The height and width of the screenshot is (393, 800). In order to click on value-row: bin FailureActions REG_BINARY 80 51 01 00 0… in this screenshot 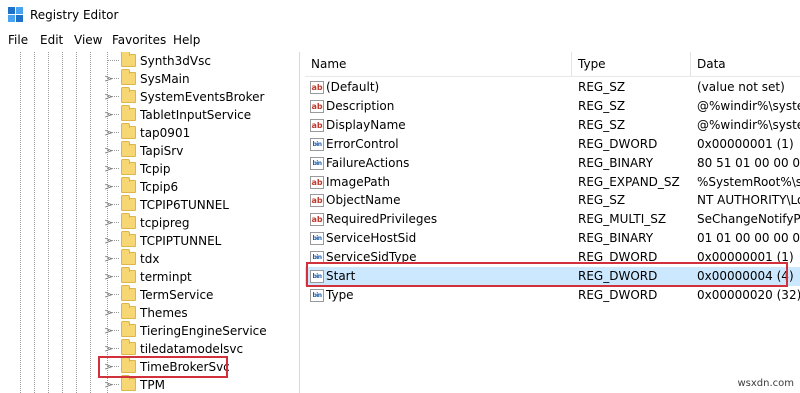, I will do `click(552, 163)`.